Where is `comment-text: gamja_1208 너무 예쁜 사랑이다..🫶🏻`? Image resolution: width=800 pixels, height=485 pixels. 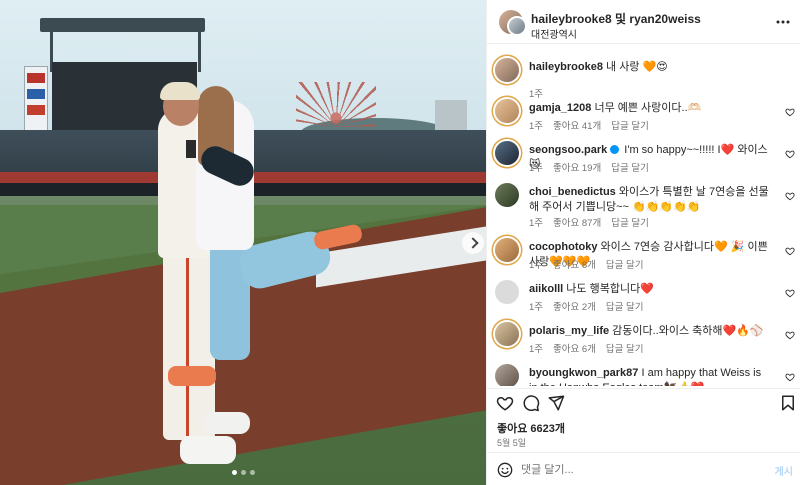 comment-text: gamja_1208 너무 예쁜 사랑이다..🫶🏻 is located at coordinates (649, 108).